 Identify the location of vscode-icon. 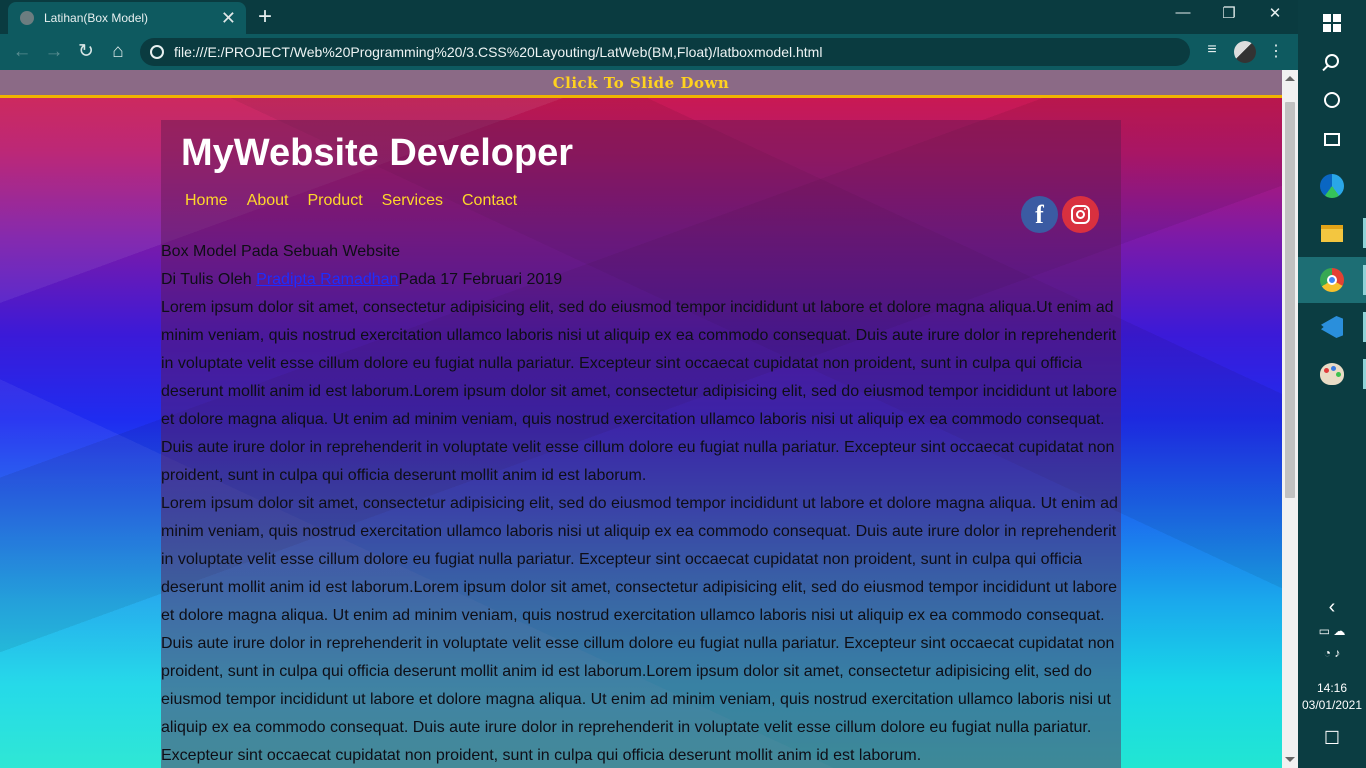
(1332, 327).